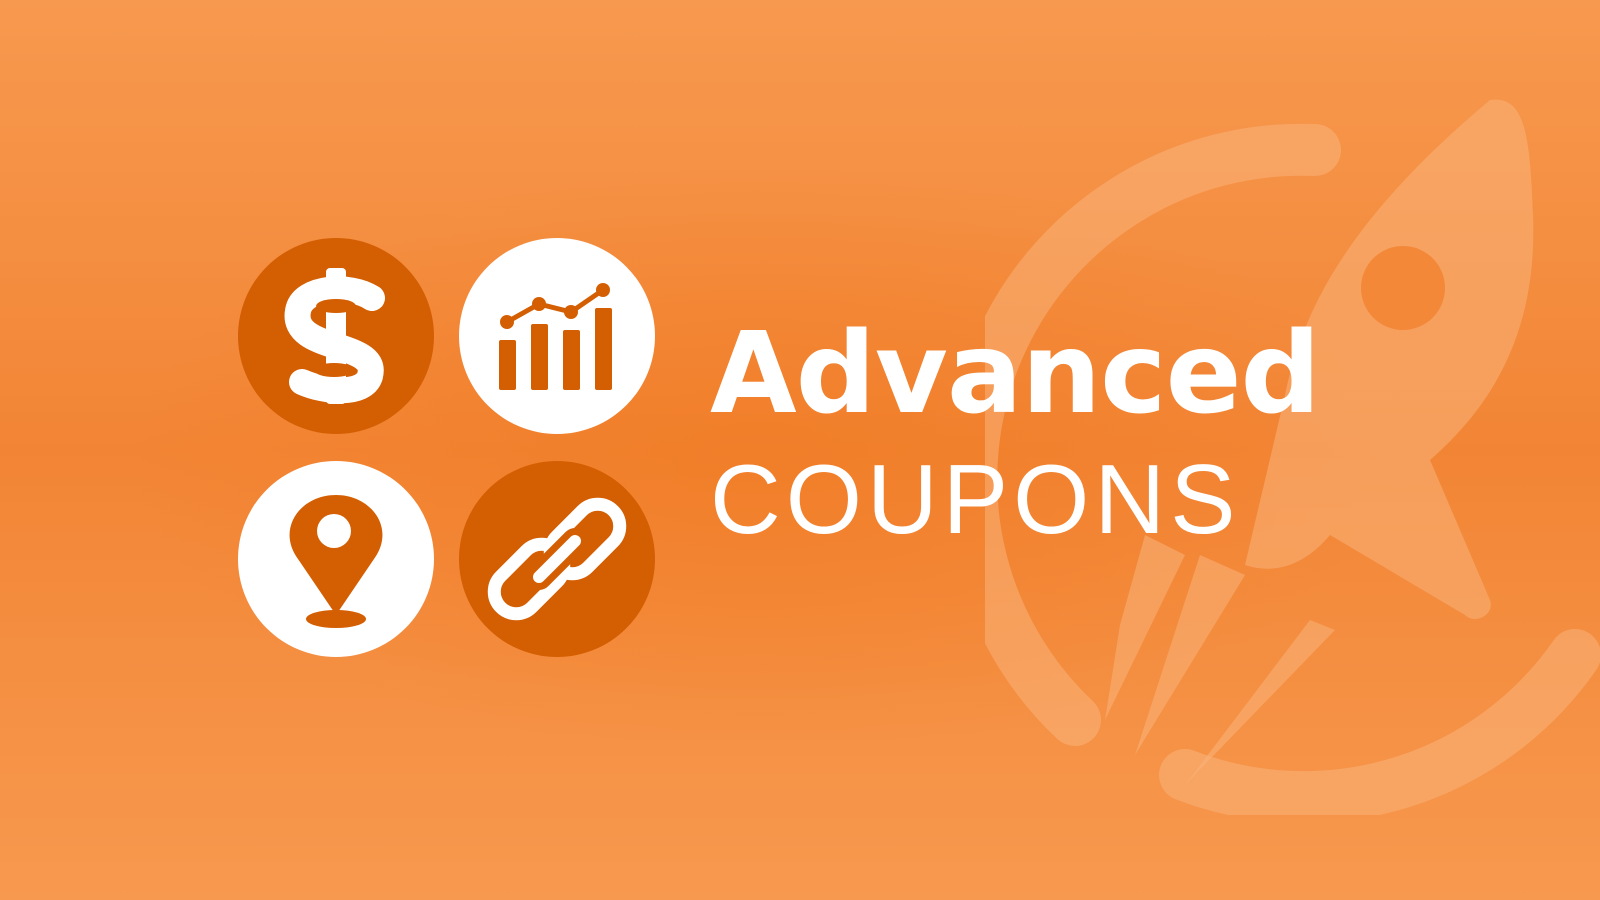 The height and width of the screenshot is (900, 1600). I want to click on feature-icon-grid, so click(446, 447).